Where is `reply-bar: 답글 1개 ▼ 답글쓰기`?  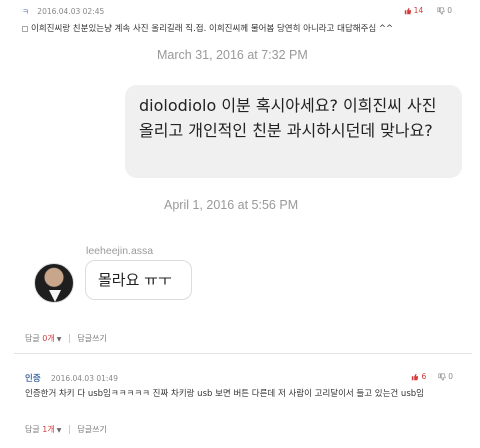
reply-bar: 답글 1개 ▼ 답글쓰기 is located at coordinates (66, 429).